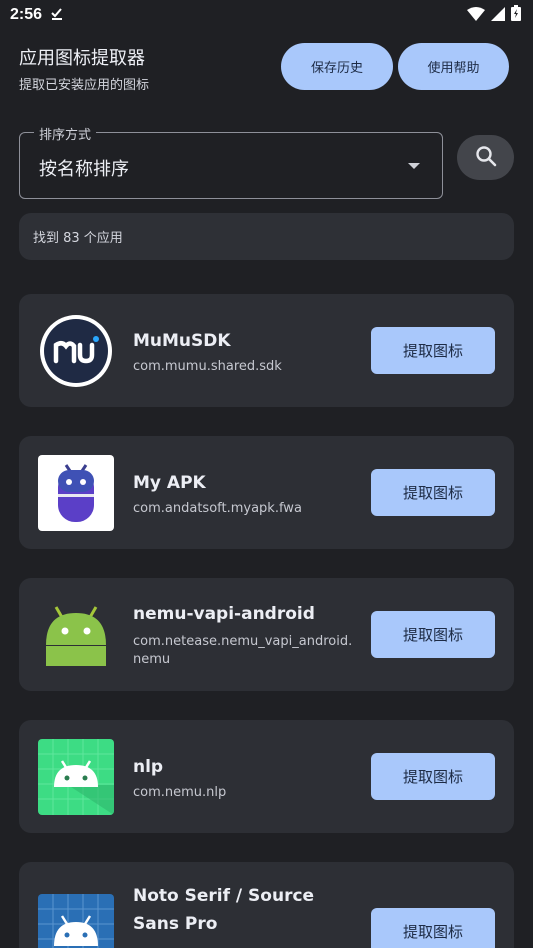 The height and width of the screenshot is (948, 533). Describe the element at coordinates (266, 776) in the screenshot. I see `app-card: nlp com.nemu.nlp 提取图标` at that location.